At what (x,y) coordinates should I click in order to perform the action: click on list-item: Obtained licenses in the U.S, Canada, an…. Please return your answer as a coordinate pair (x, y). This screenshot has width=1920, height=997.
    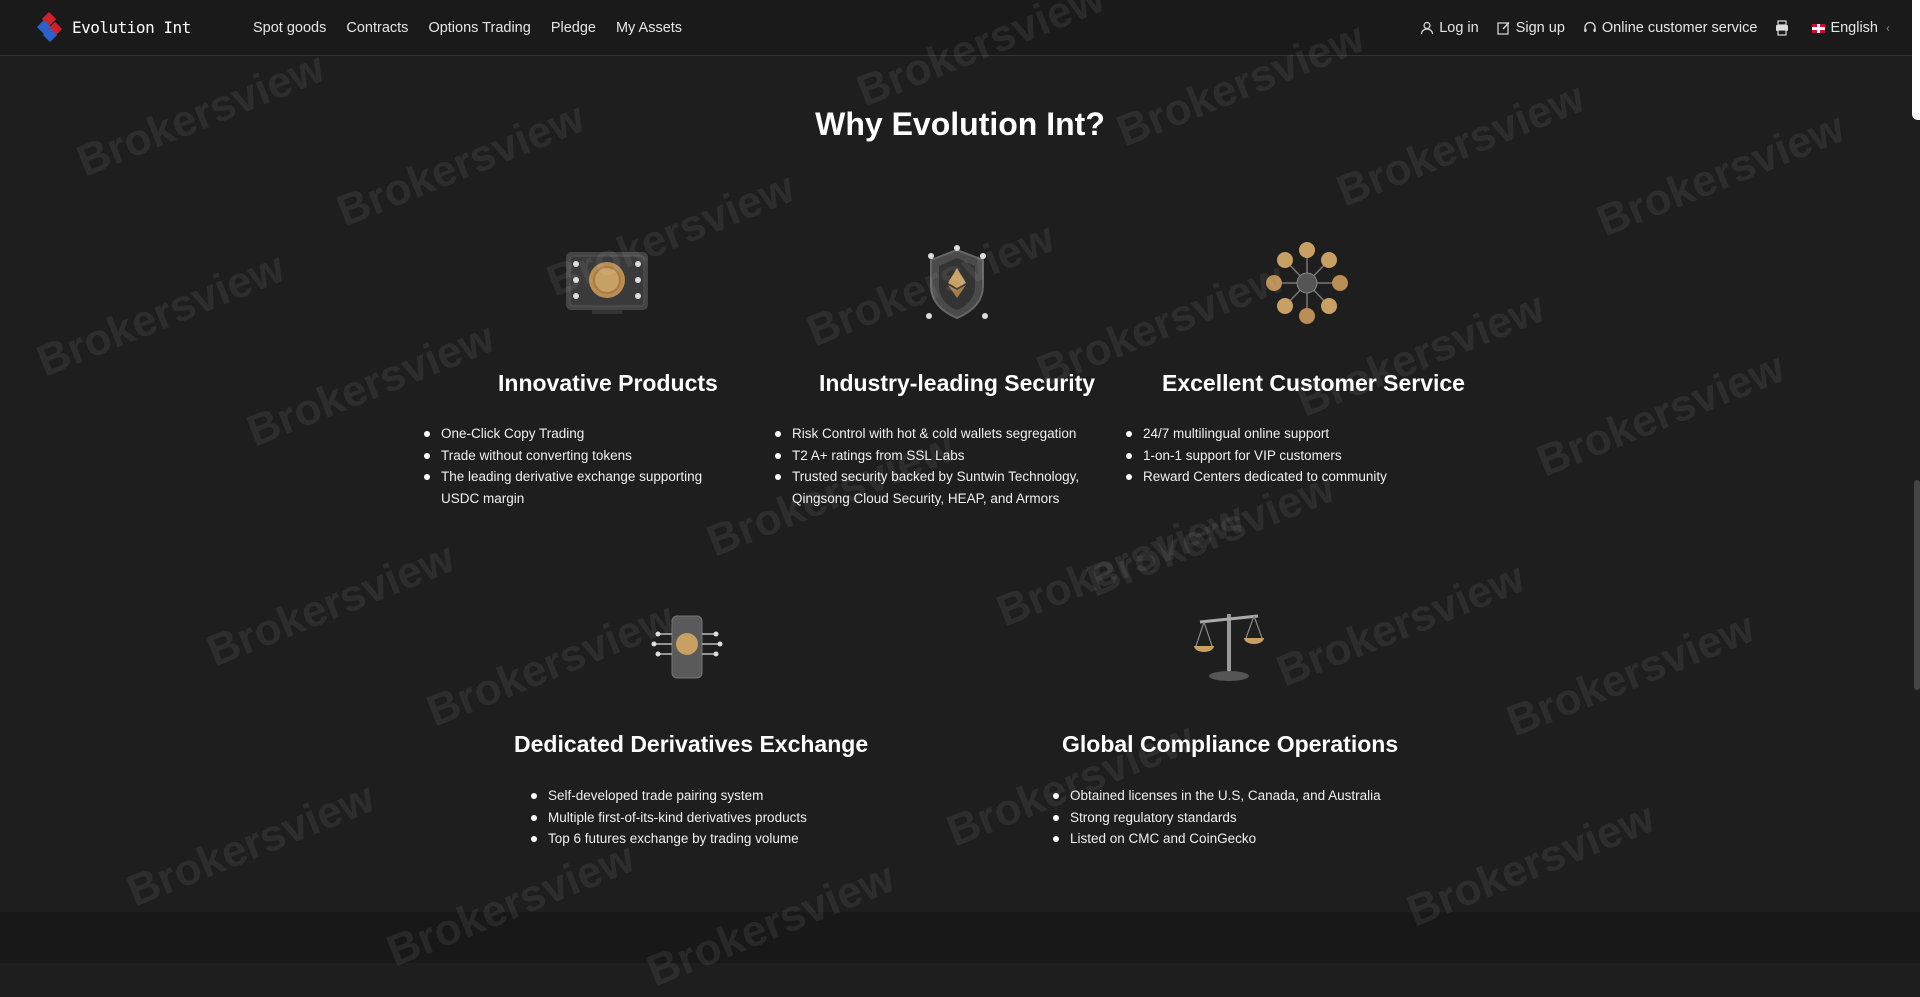
    Looking at the image, I should click on (1233, 796).